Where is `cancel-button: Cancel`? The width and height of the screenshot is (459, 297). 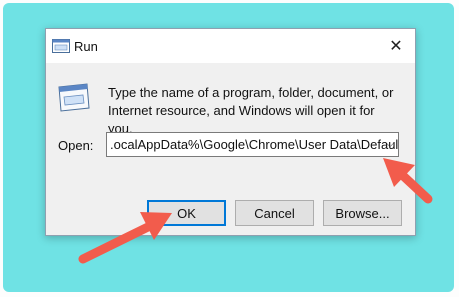
cancel-button: Cancel is located at coordinates (274, 213).